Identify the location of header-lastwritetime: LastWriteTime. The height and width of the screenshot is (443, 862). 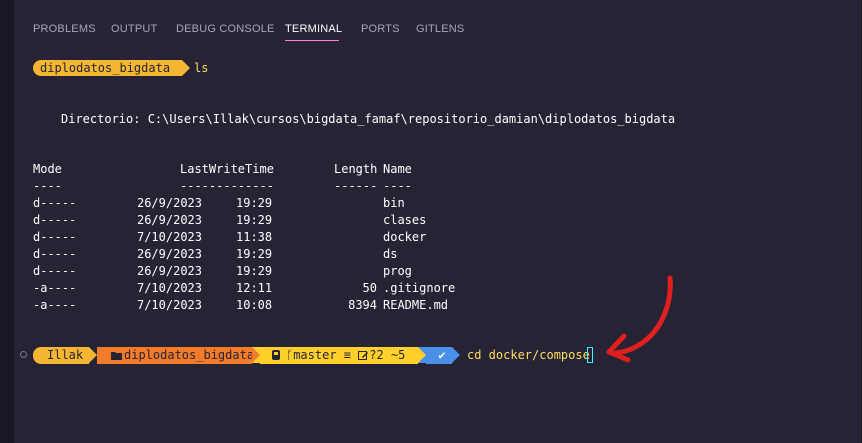
(227, 169).